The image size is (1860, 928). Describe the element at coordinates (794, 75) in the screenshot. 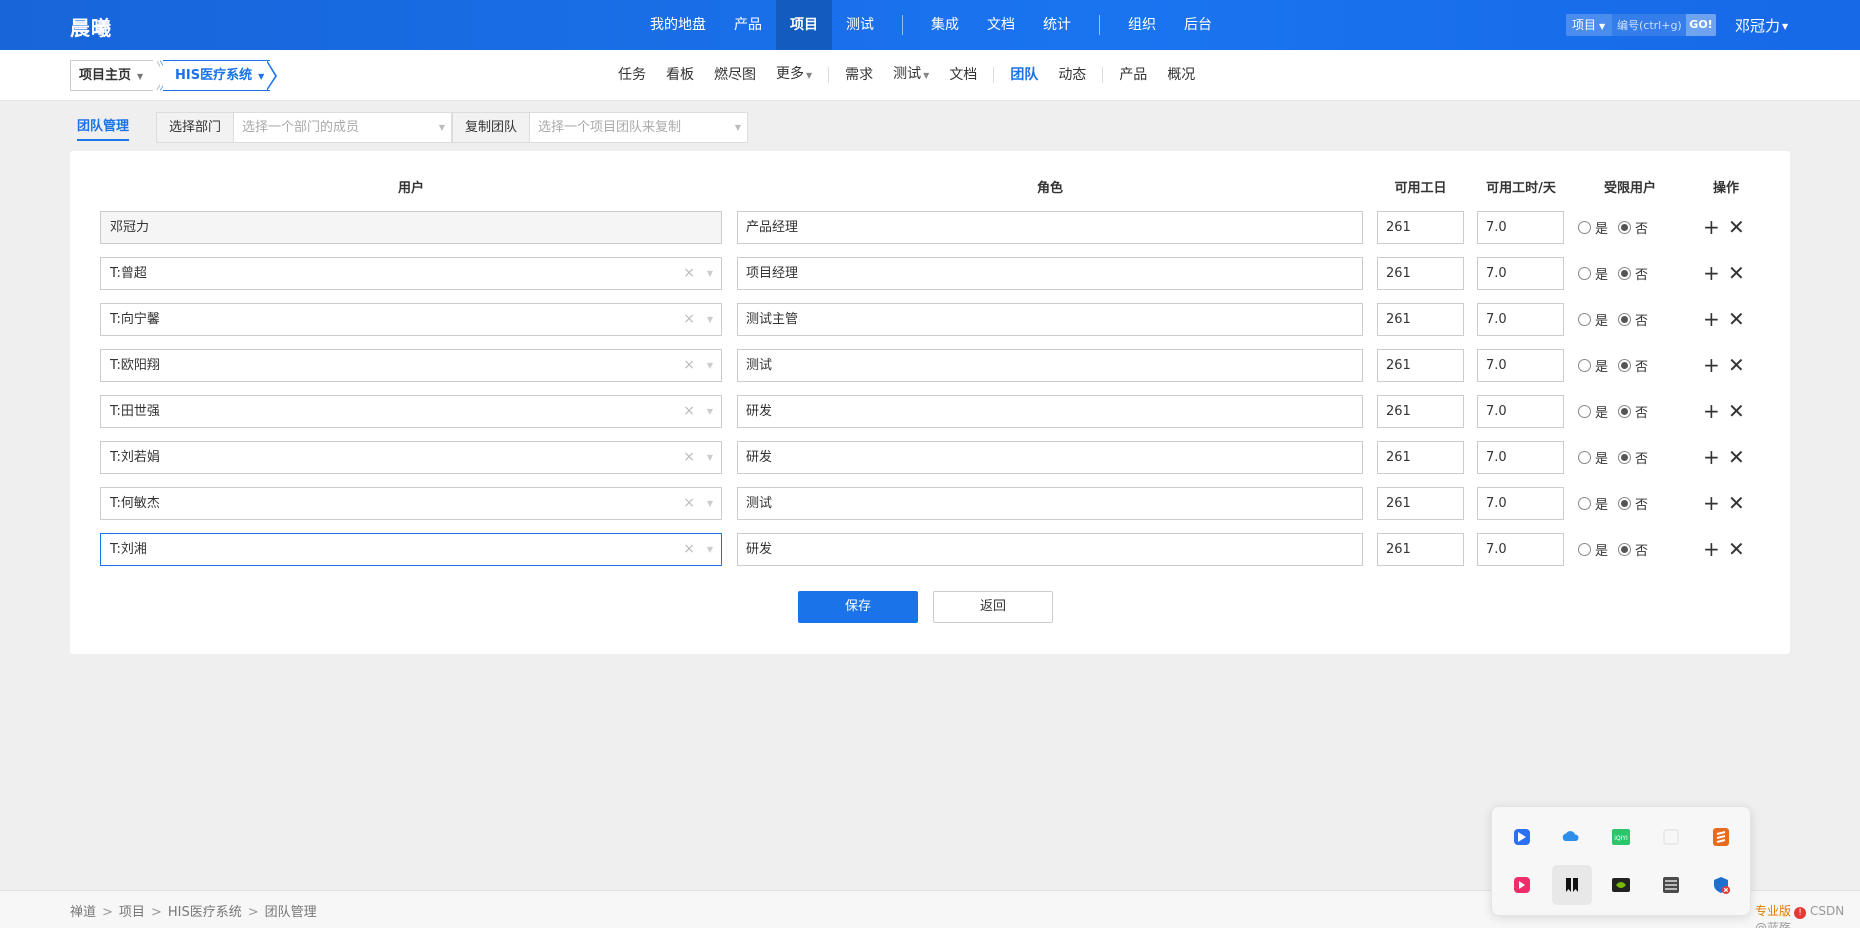

I see `tab-more: 更多 ▼` at that location.